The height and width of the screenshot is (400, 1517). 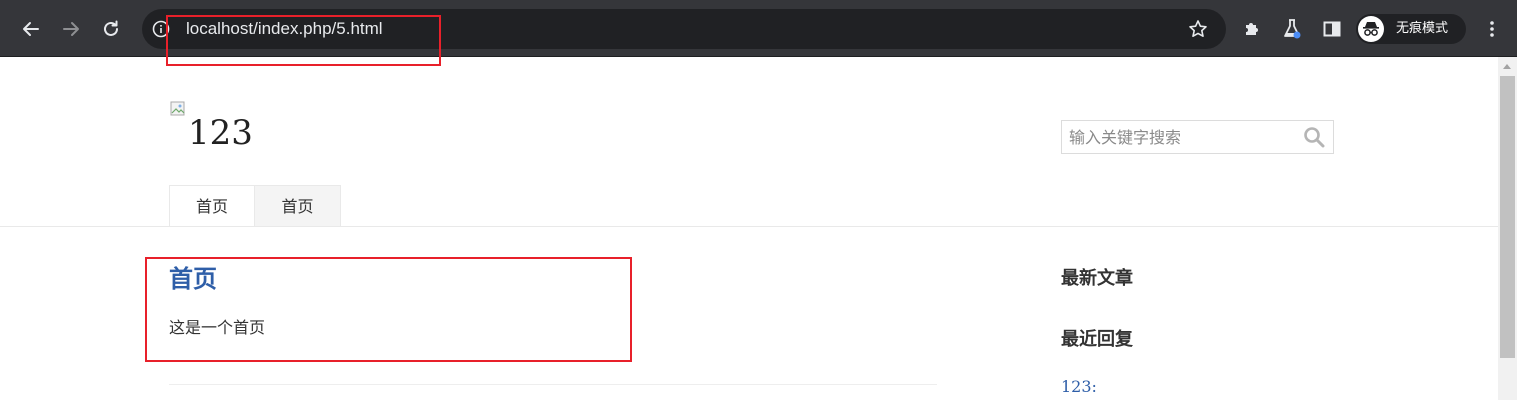 I want to click on header-divider, so click(x=749, y=226).